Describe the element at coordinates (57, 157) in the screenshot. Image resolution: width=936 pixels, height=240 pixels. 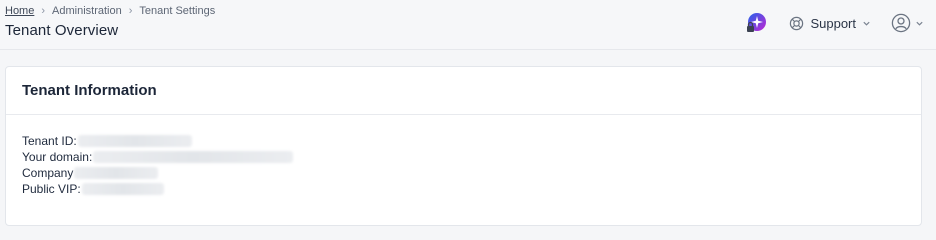
I see `field-label: Your domain:` at that location.